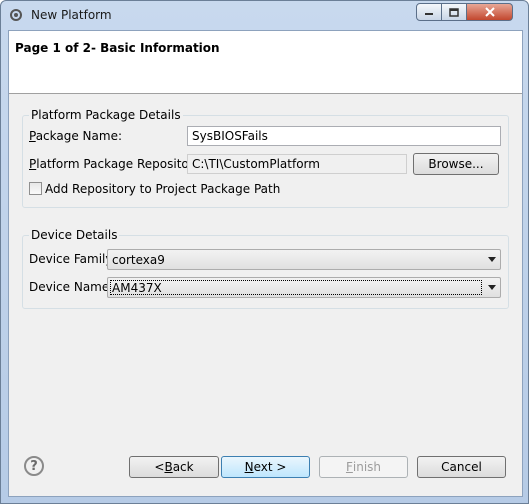  I want to click on title-bar: New Platform, so click(264, 15).